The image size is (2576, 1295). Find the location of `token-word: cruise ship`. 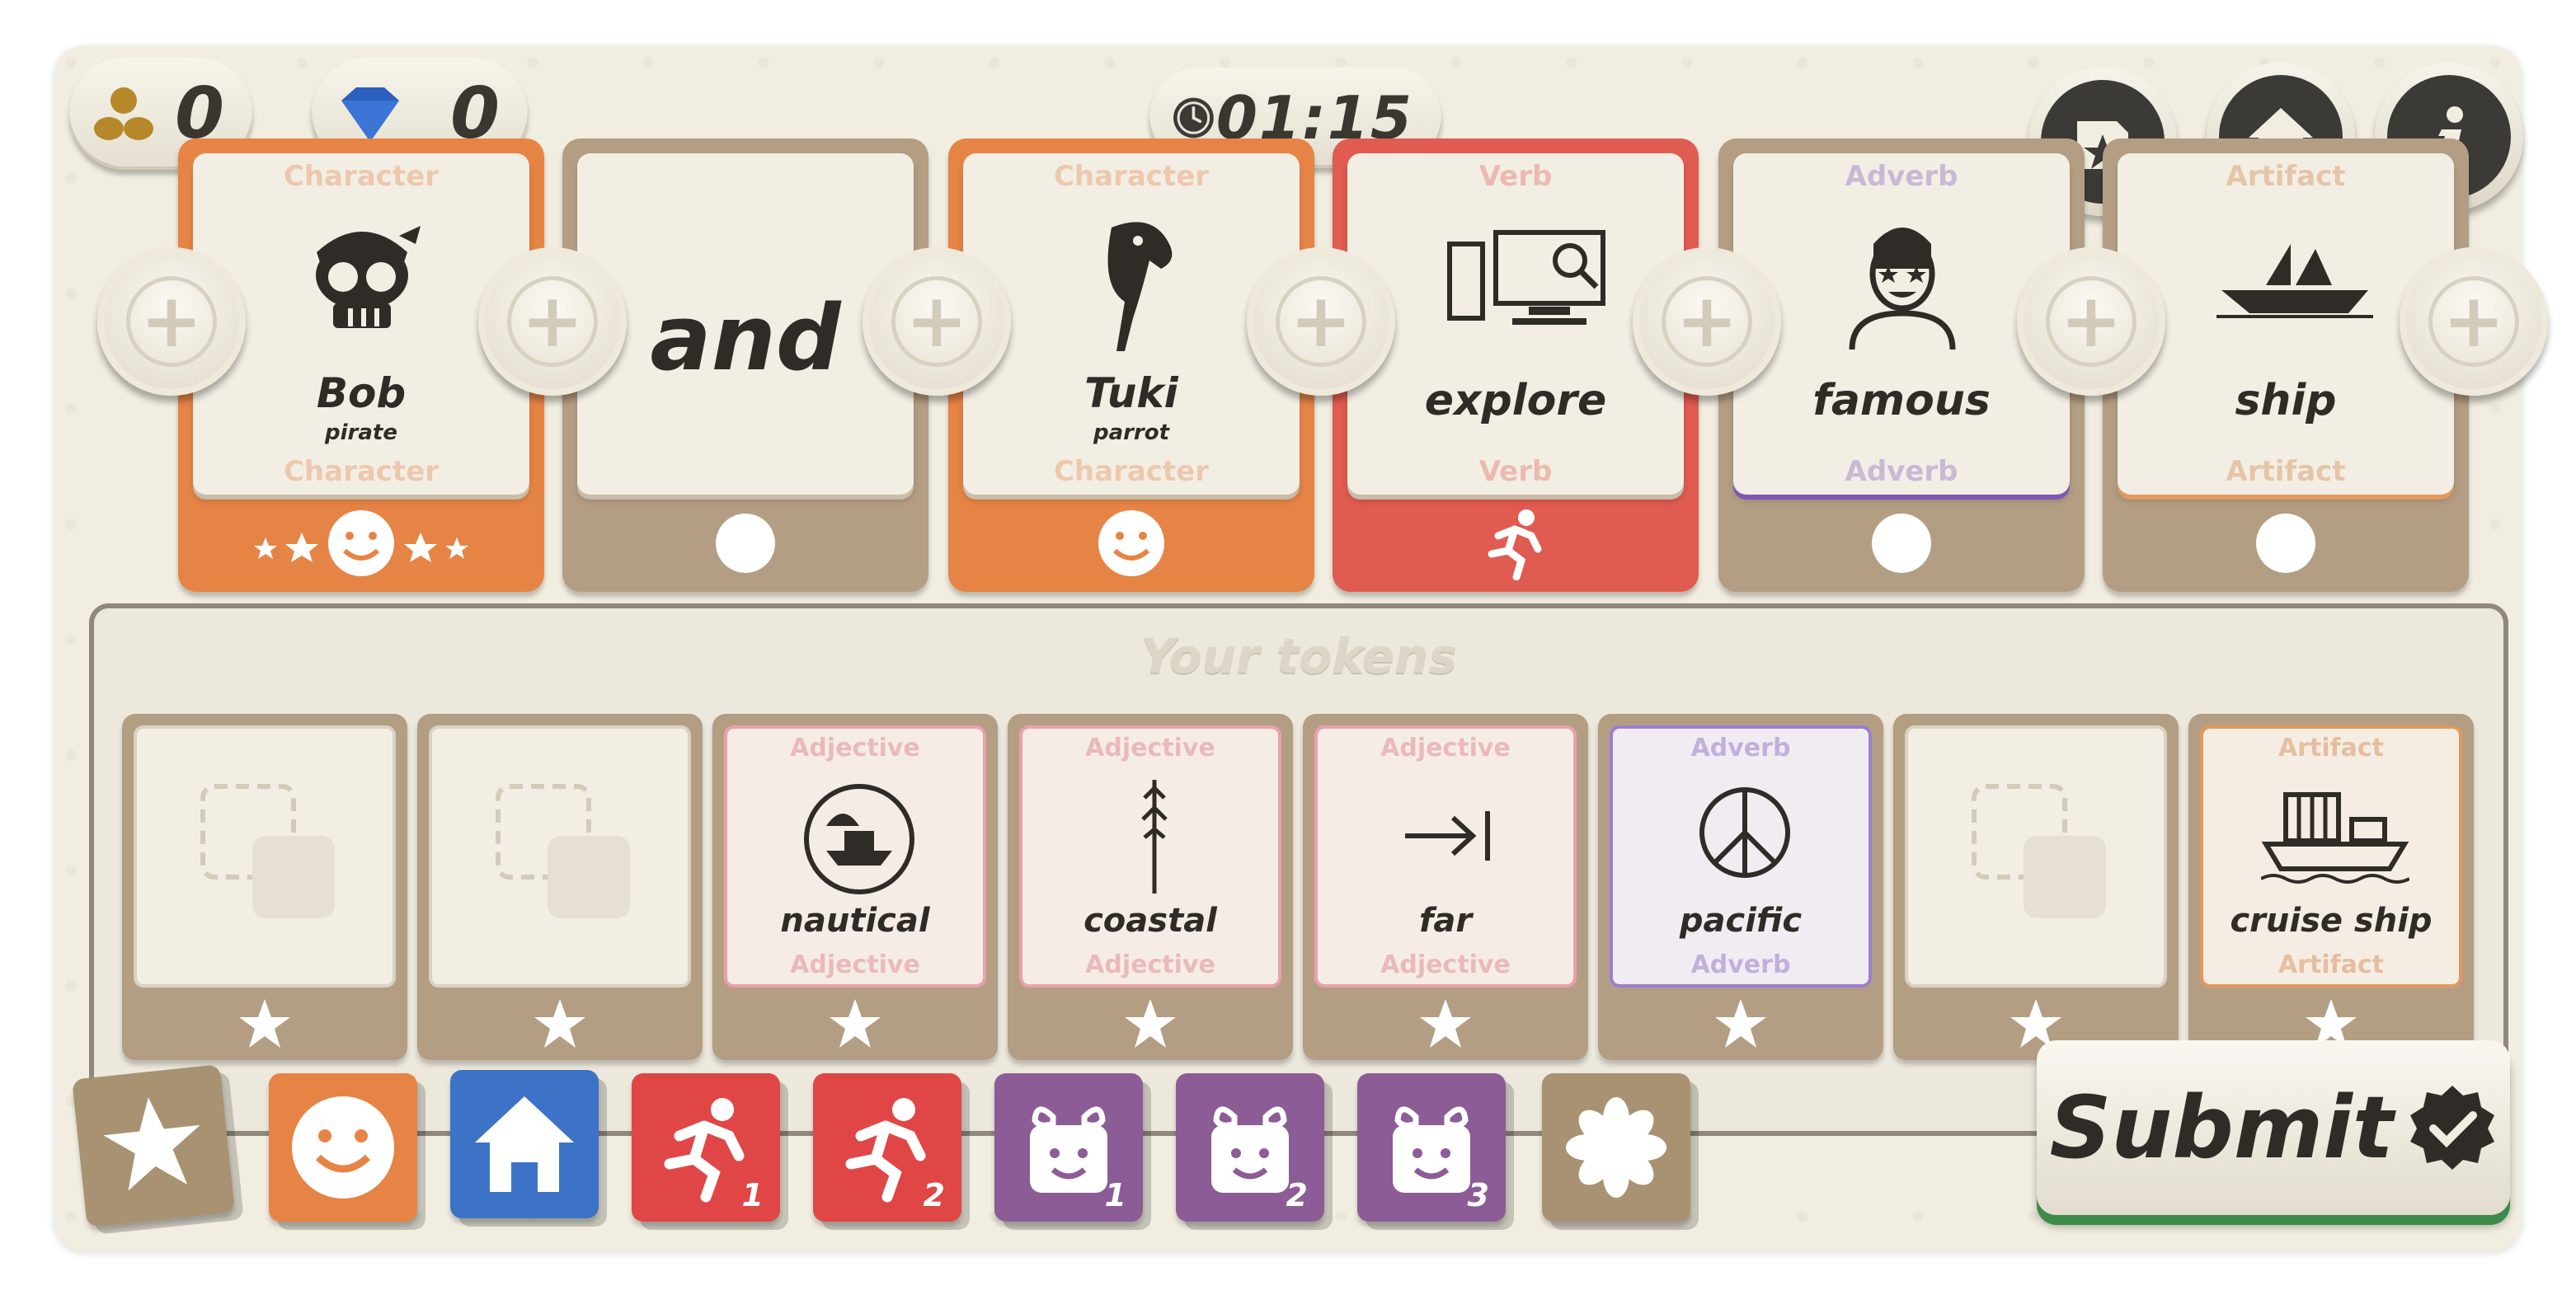

token-word: cruise ship is located at coordinates (2331, 921).